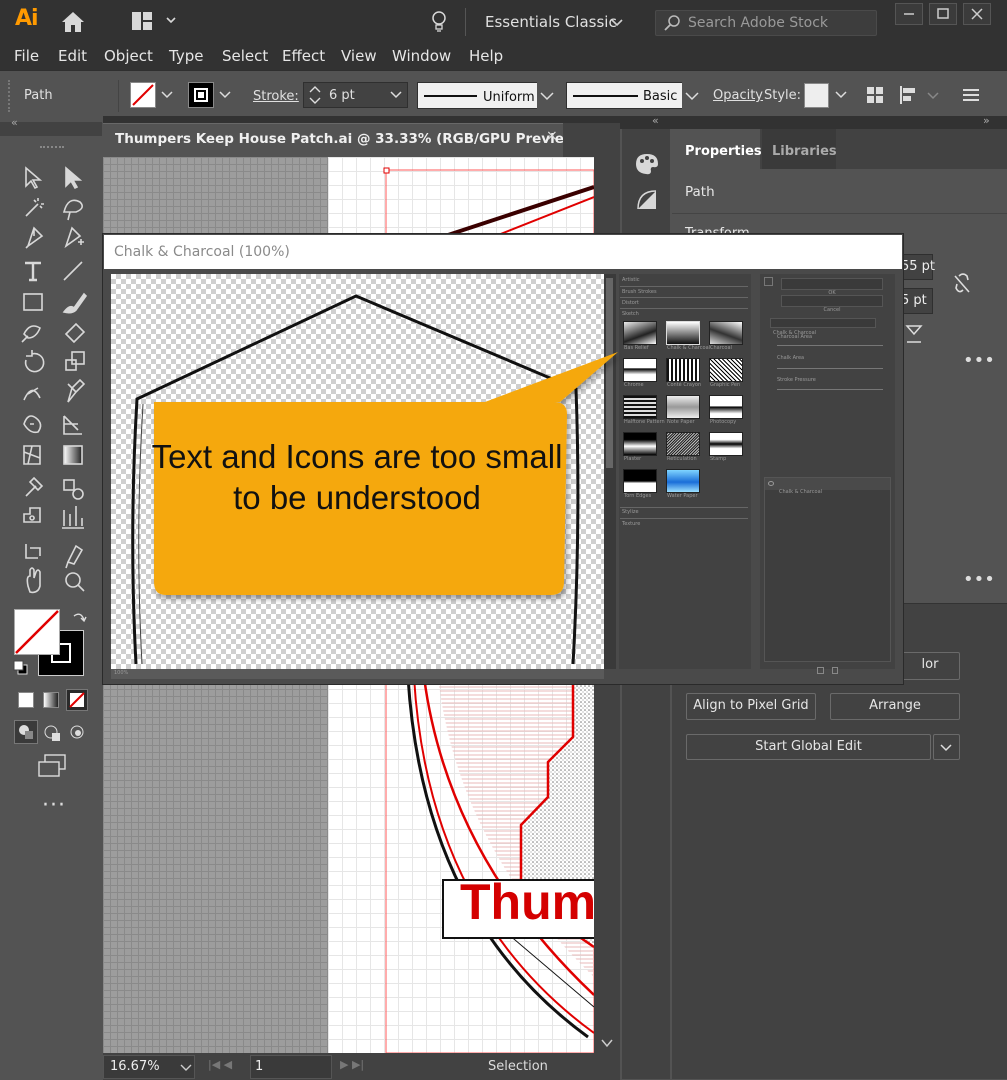 This screenshot has width=1007, height=1080. Describe the element at coordinates (914, 334) in the screenshot. I see `align-bottom-icon` at that location.